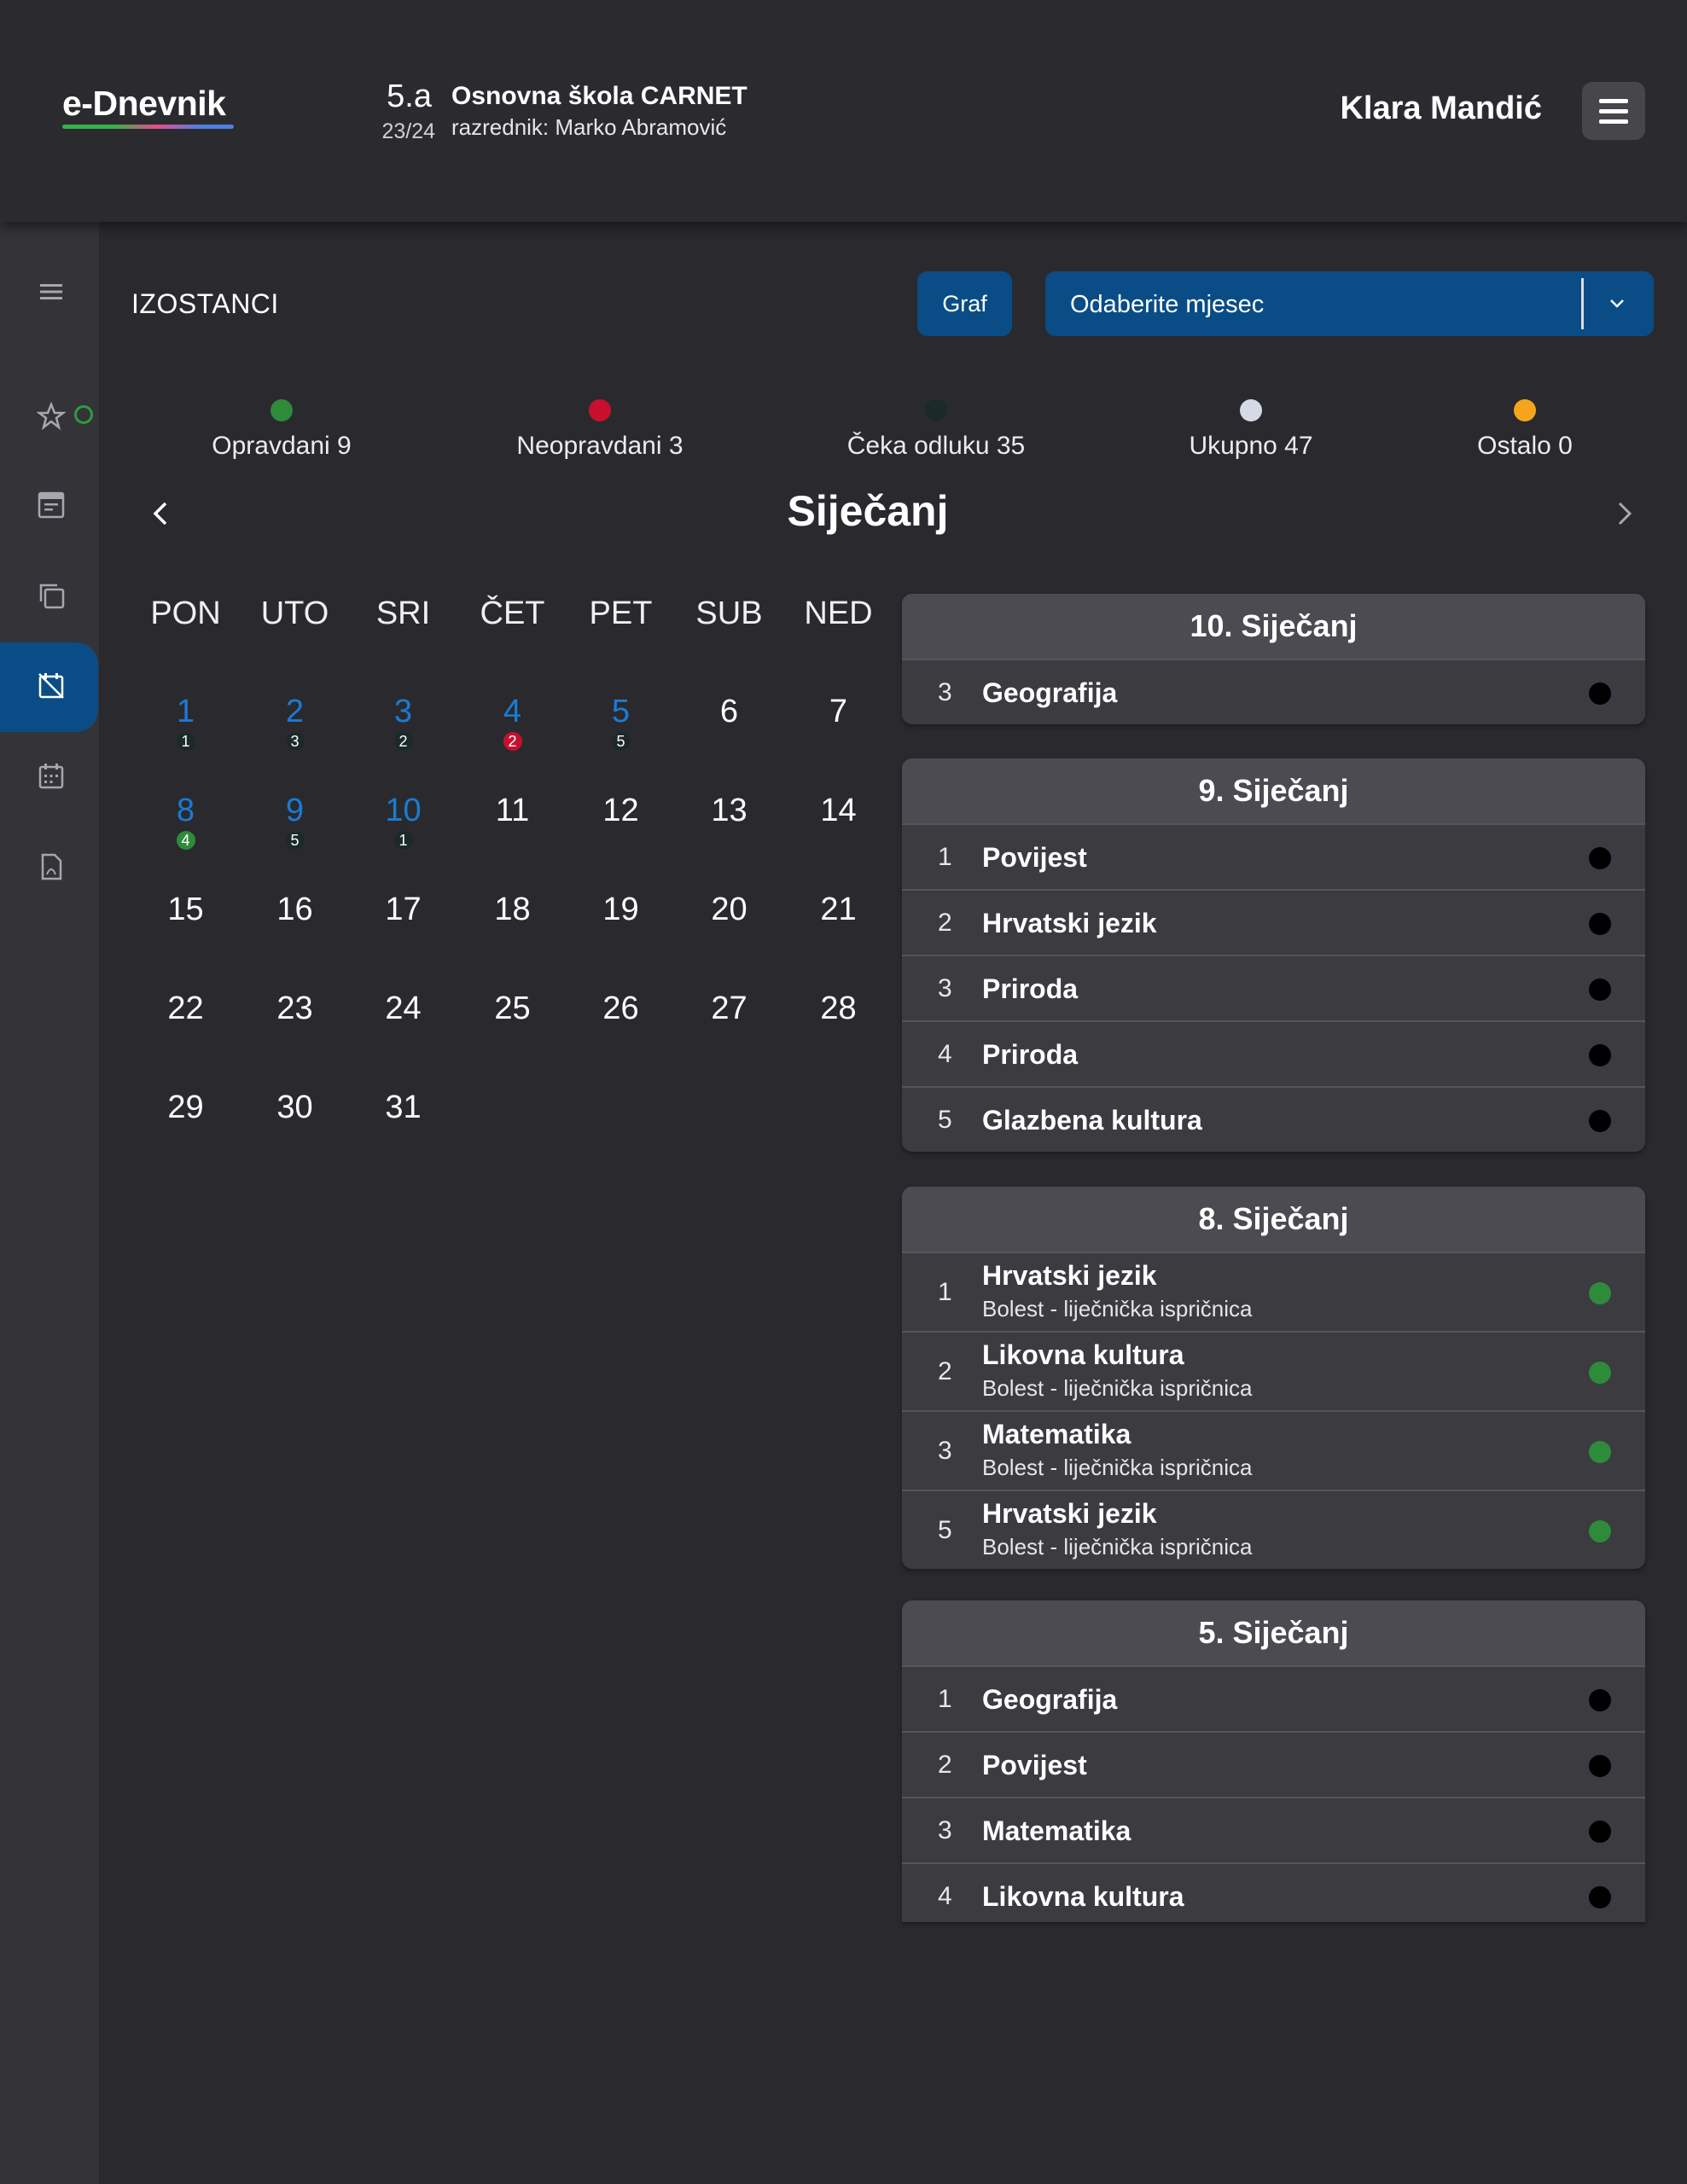 The width and height of the screenshot is (1687, 2184). Describe the element at coordinates (1030, 1055) in the screenshot. I see `subject-name: Priroda` at that location.